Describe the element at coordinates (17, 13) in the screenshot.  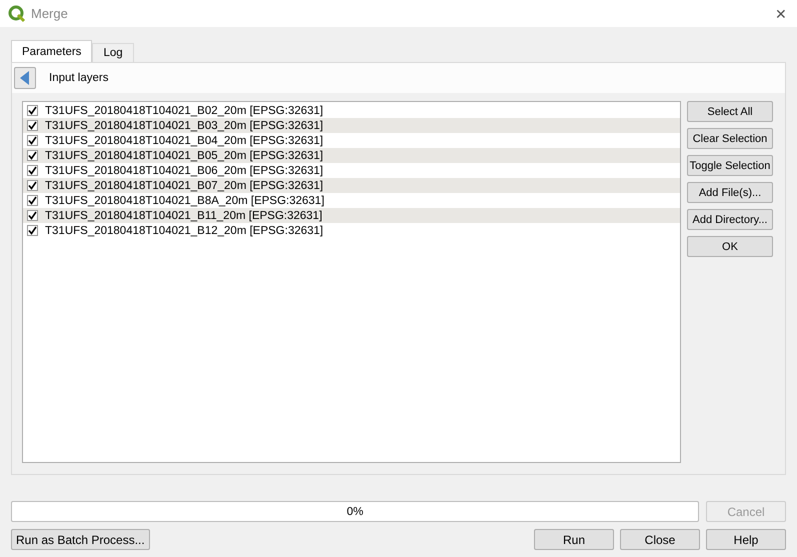
I see `app-logo-icon` at that location.